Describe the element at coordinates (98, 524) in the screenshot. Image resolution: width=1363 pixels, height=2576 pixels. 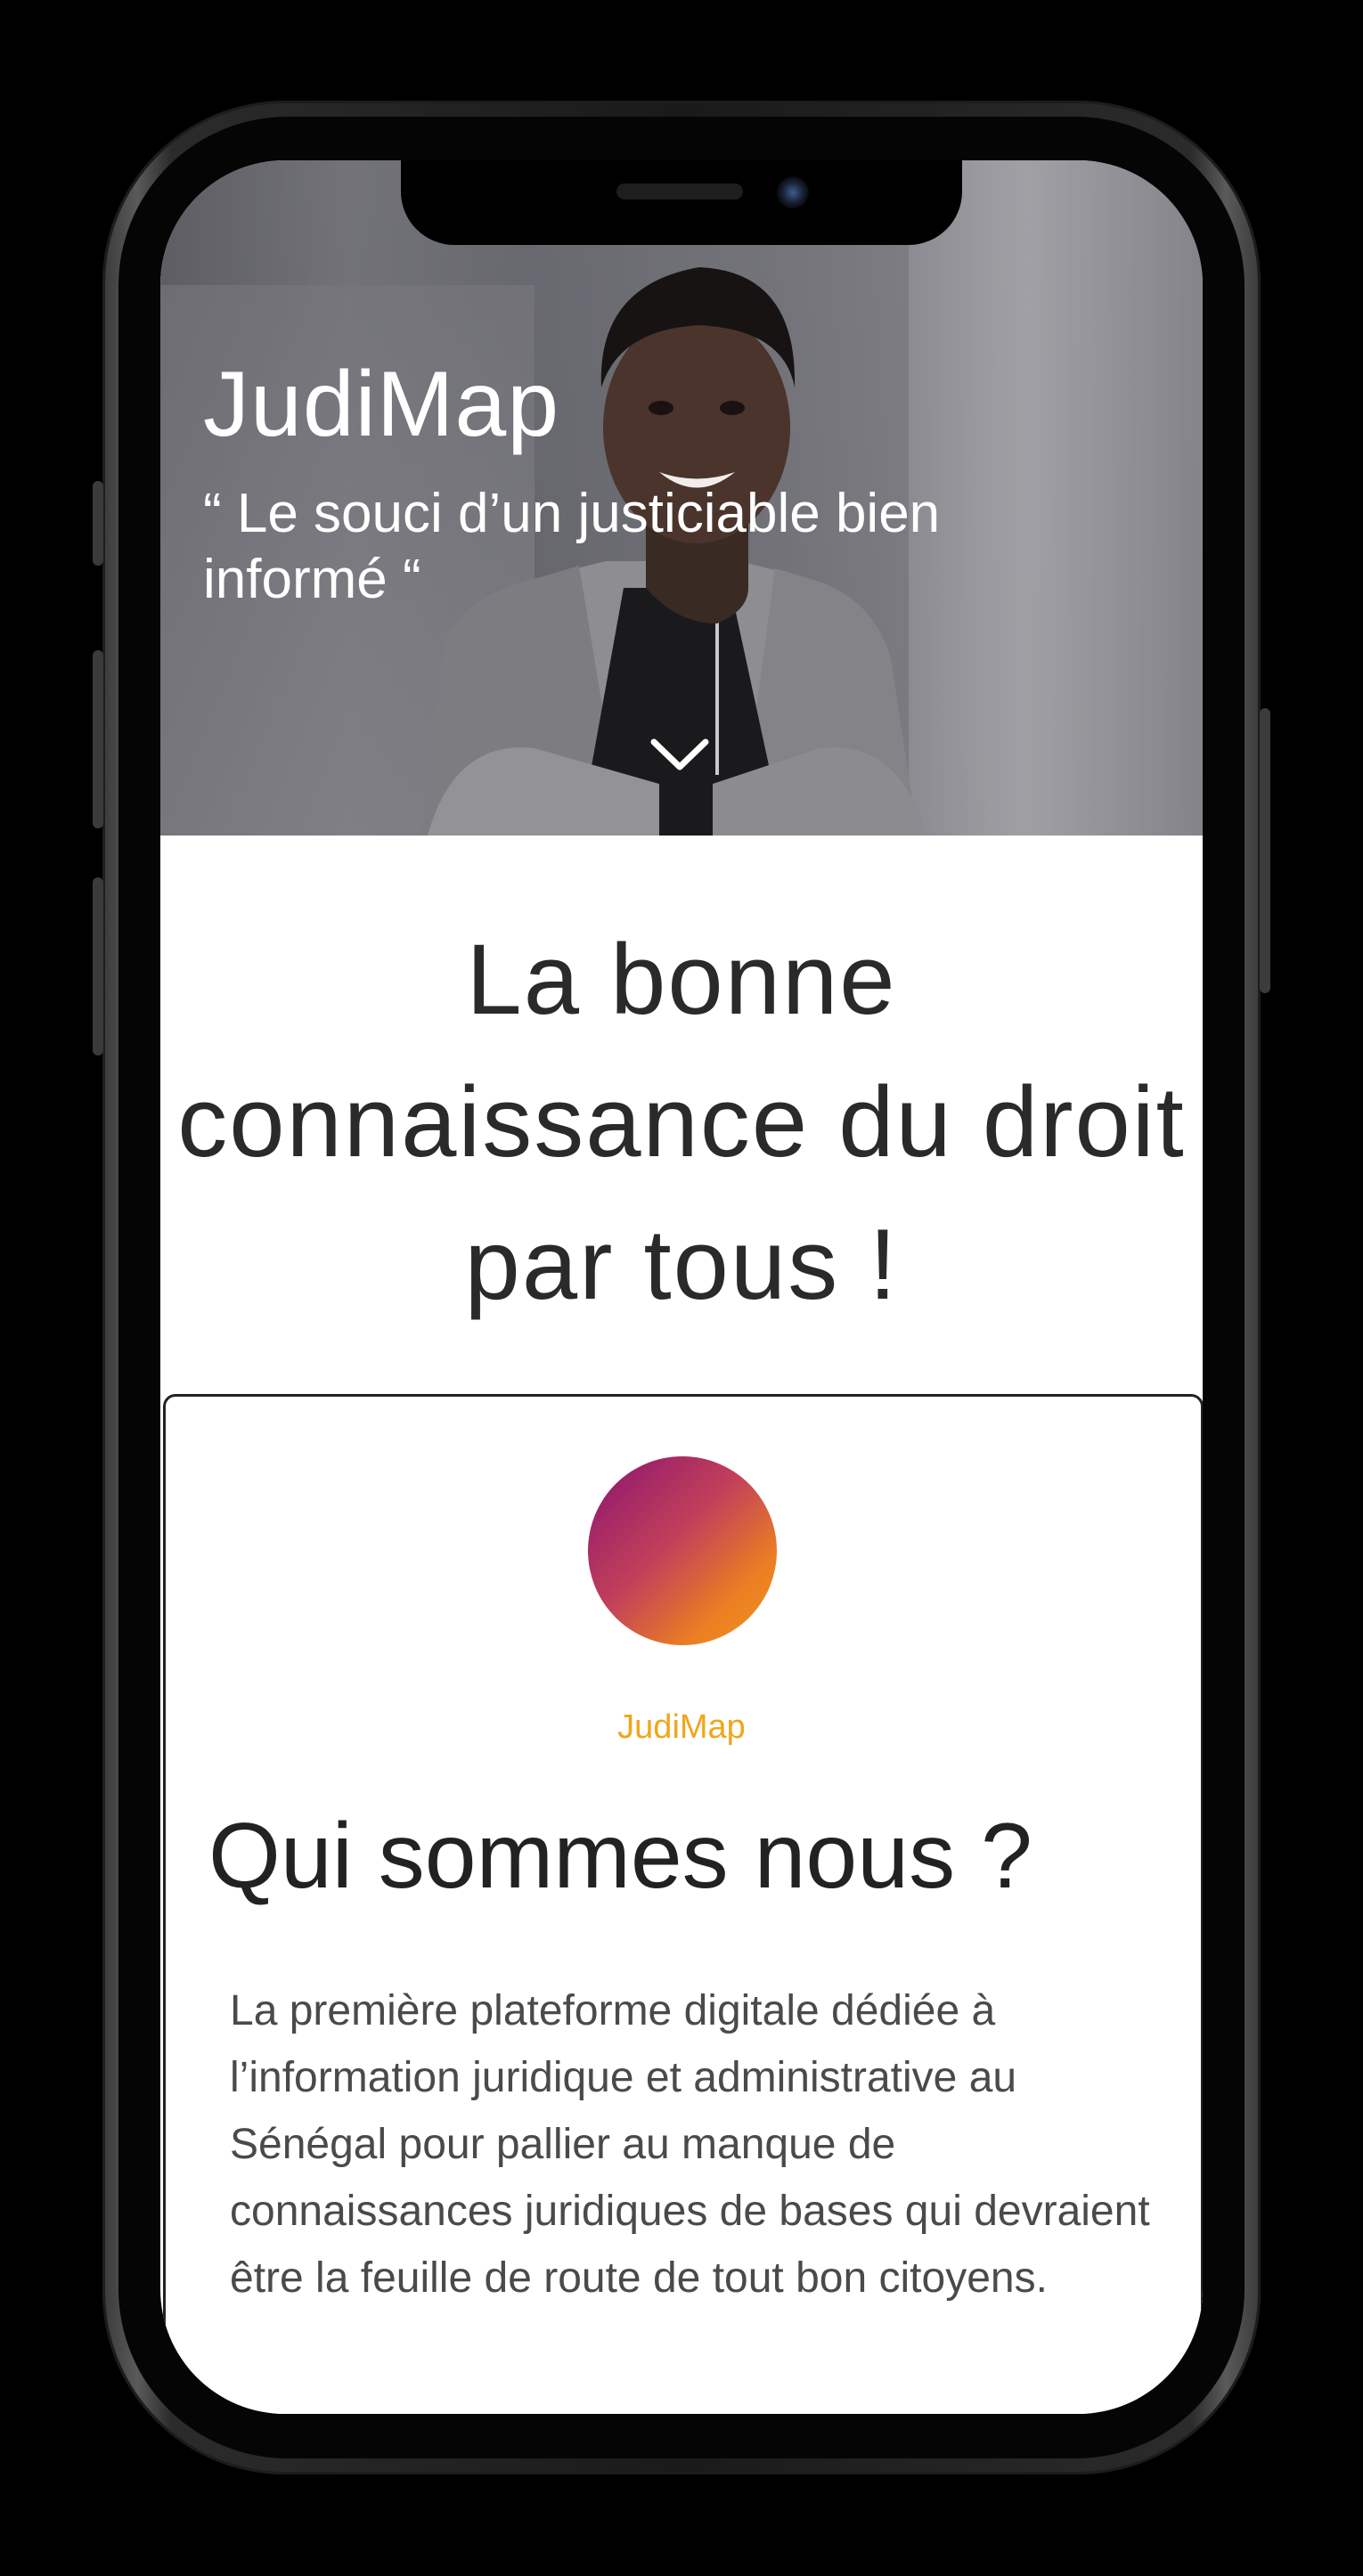
I see `mute-switch` at that location.